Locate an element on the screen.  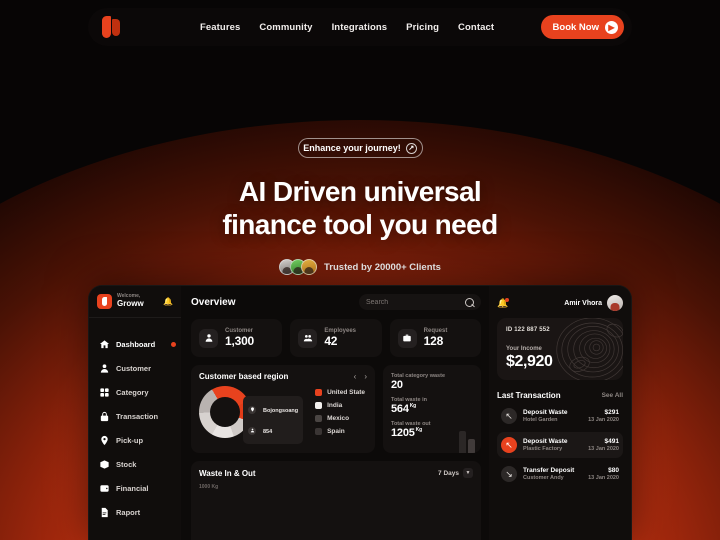
lock-icon is located at coordinates (104, 416).